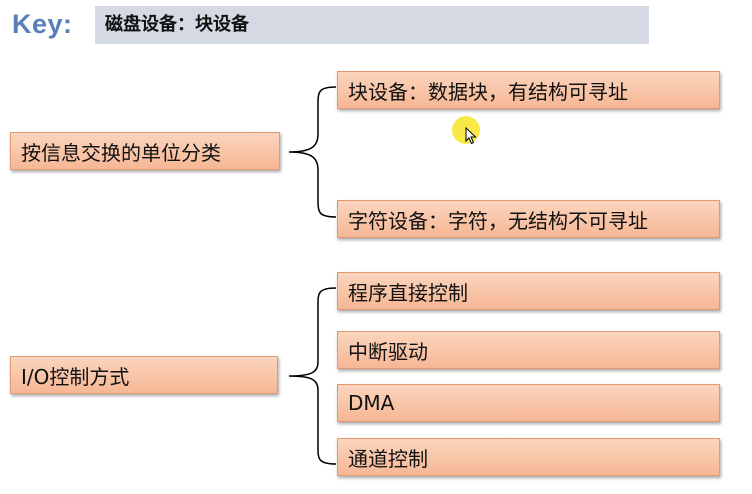  What do you see at coordinates (371, 403) in the screenshot?
I see `item-label: DMA` at bounding box center [371, 403].